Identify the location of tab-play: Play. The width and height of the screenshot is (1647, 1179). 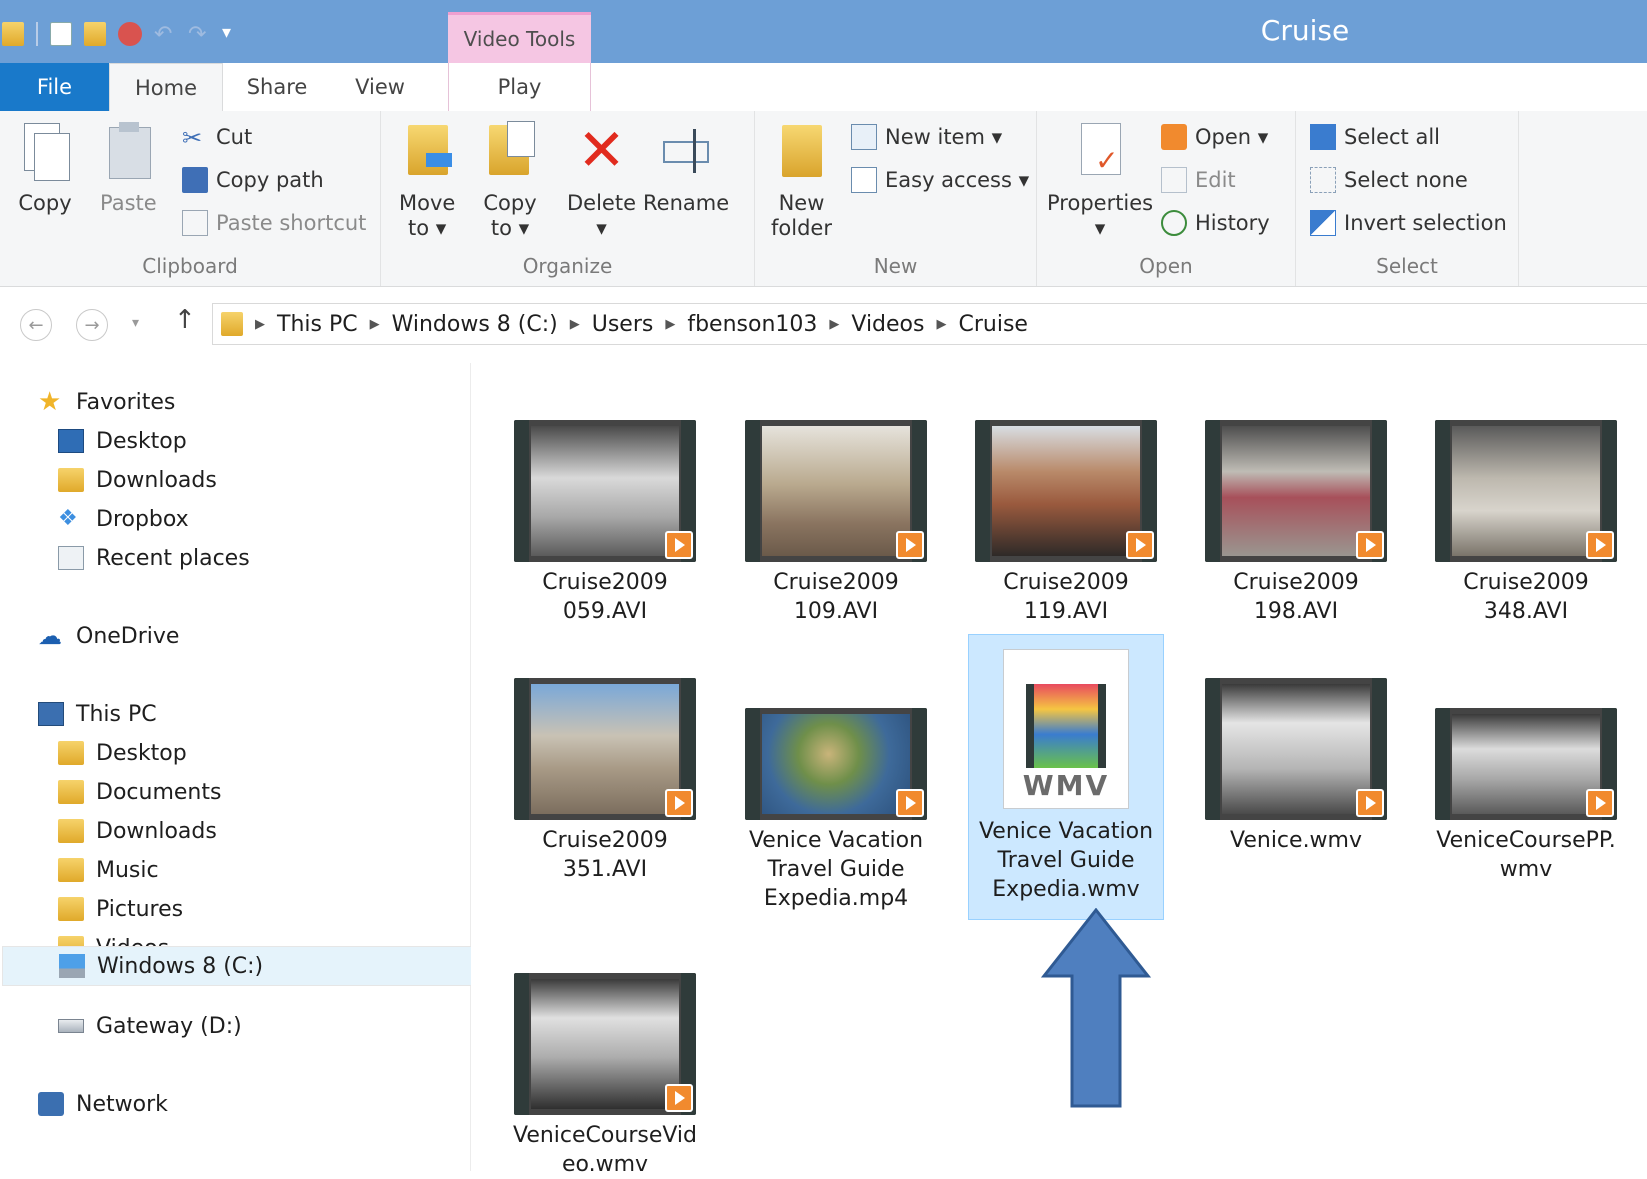
(519, 87).